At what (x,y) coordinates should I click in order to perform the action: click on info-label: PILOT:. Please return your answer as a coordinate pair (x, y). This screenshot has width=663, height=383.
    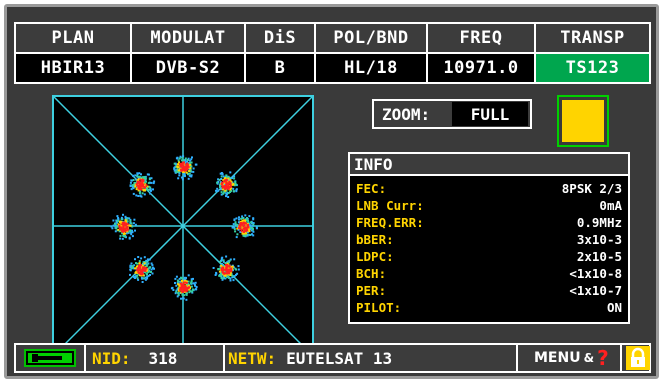
    Looking at the image, I should click on (379, 307).